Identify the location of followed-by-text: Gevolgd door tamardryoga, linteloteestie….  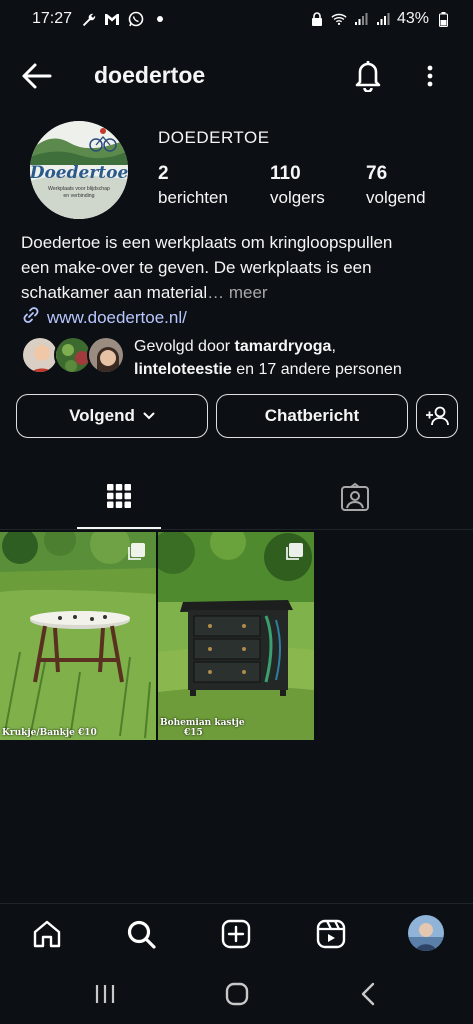
(299, 358).